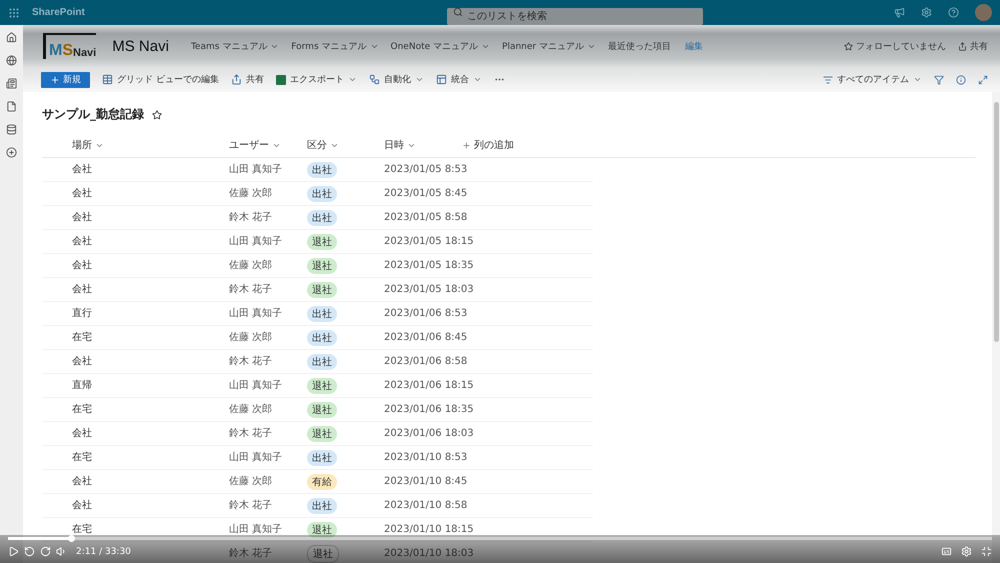  Describe the element at coordinates (429, 529) in the screenshot. I see `datetime-cell: 2023/01/10 18:15` at that location.